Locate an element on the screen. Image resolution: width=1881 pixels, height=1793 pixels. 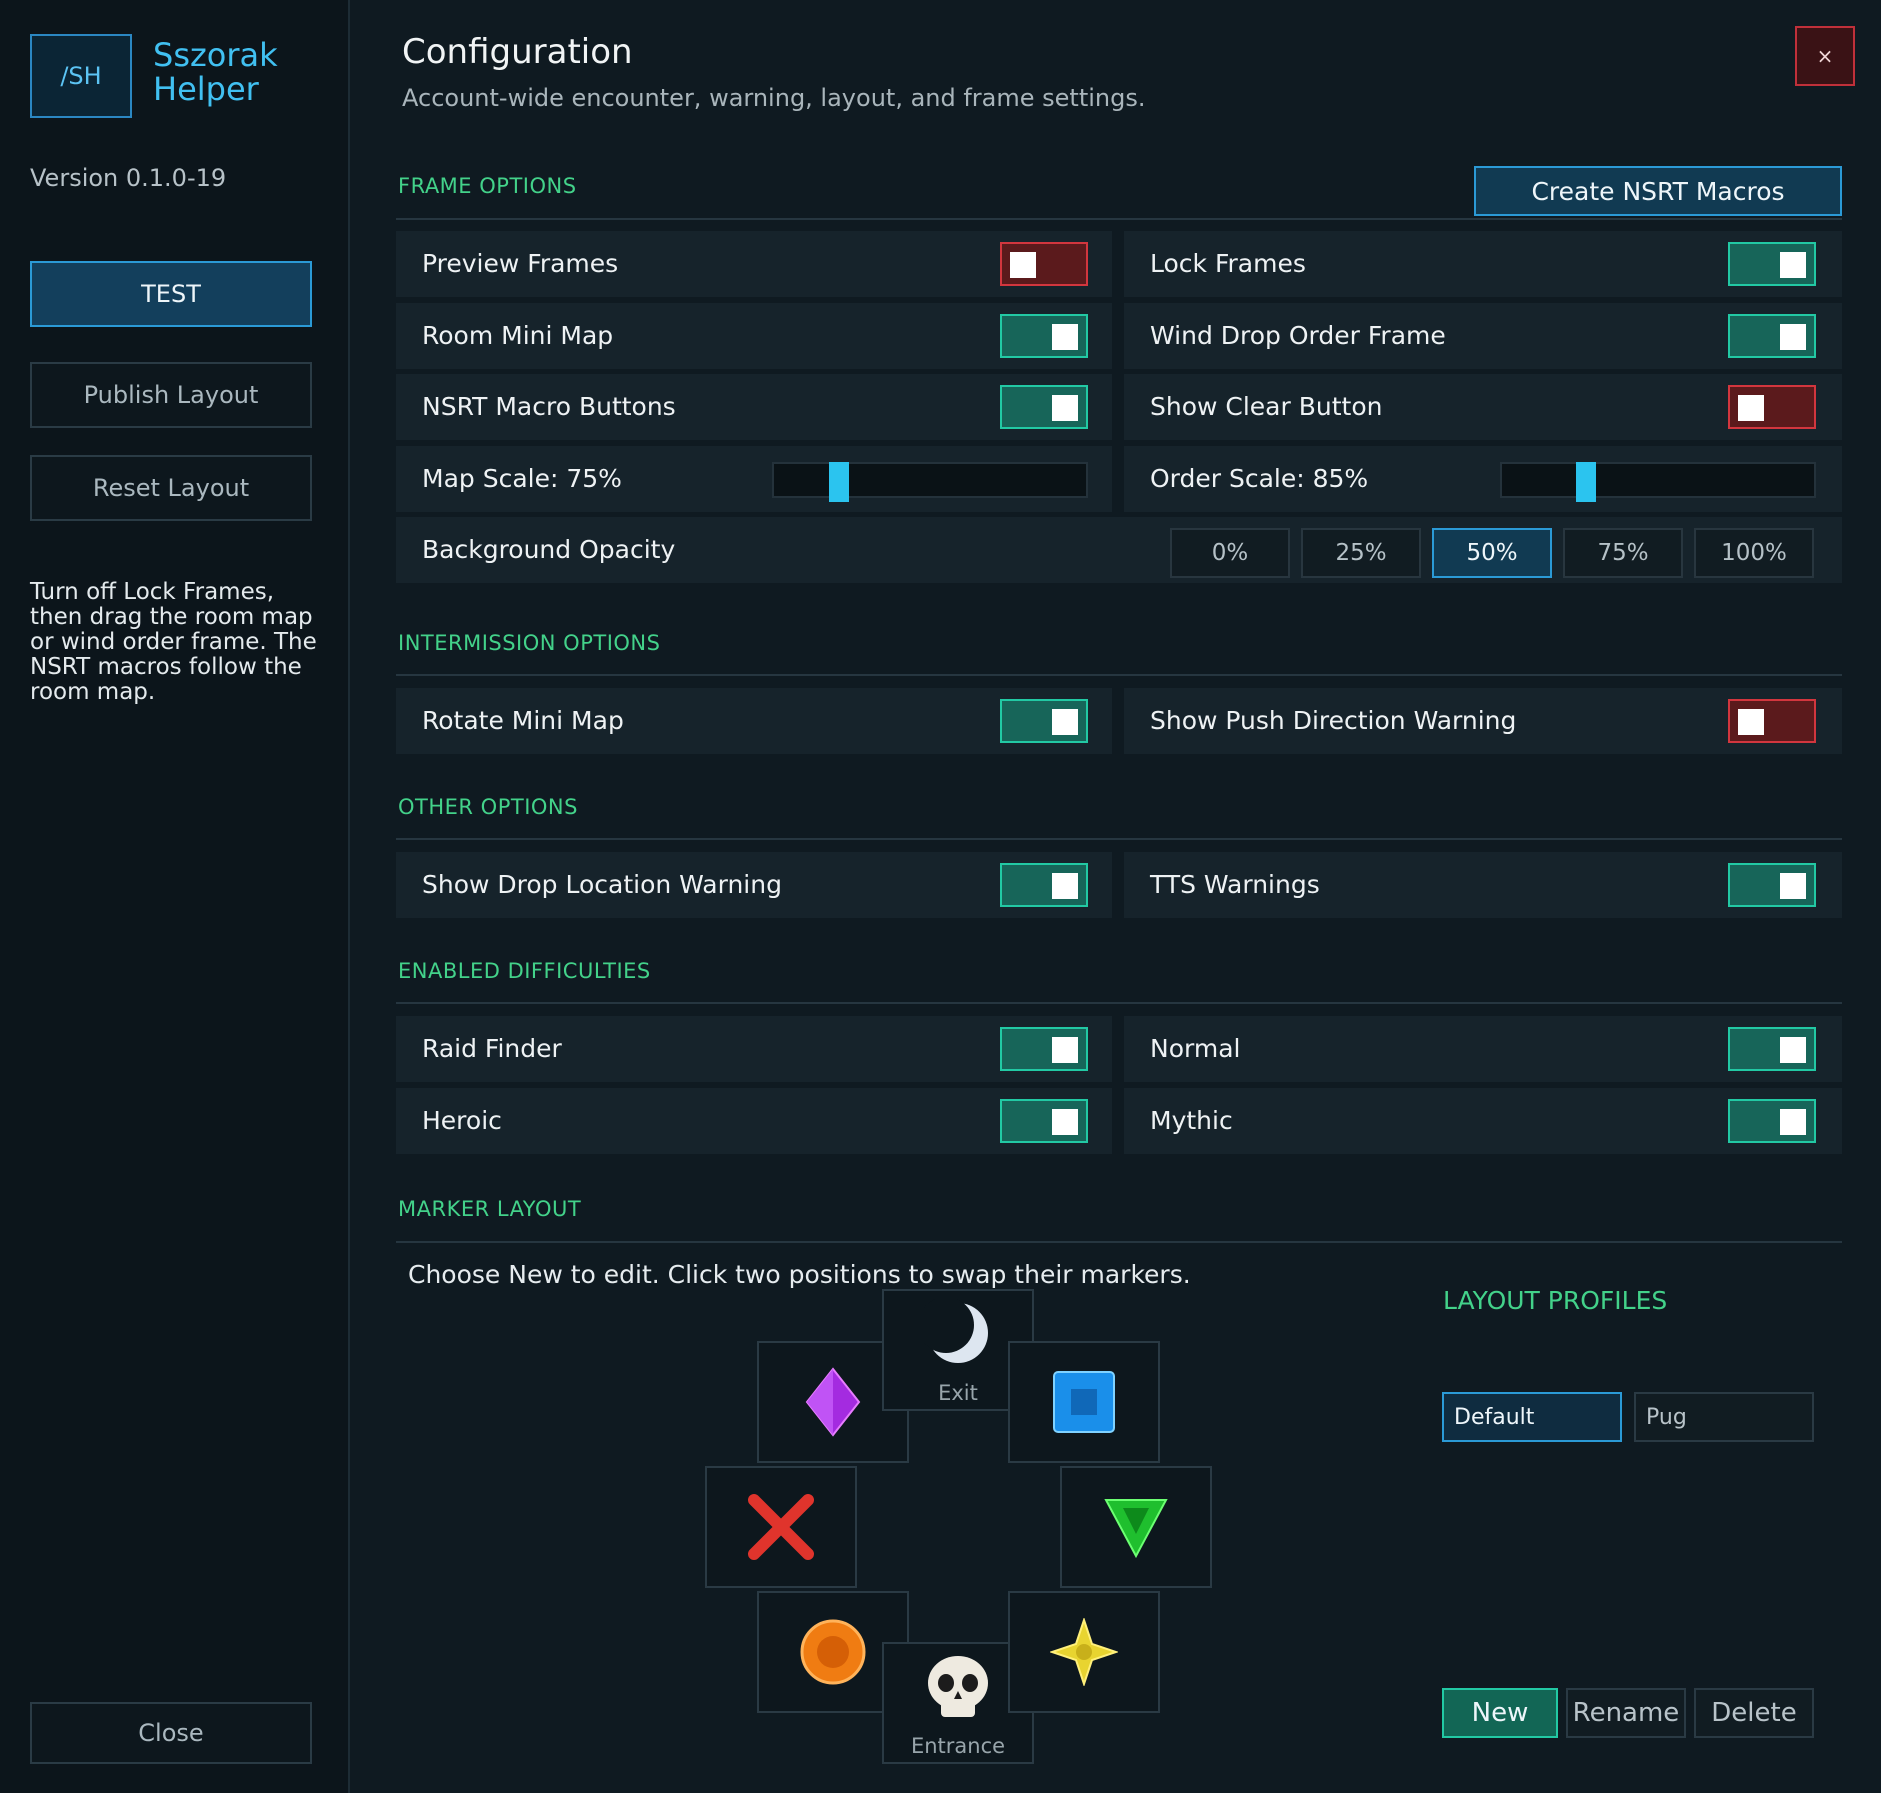
room-mini-map-toggle is located at coordinates (1044, 336).